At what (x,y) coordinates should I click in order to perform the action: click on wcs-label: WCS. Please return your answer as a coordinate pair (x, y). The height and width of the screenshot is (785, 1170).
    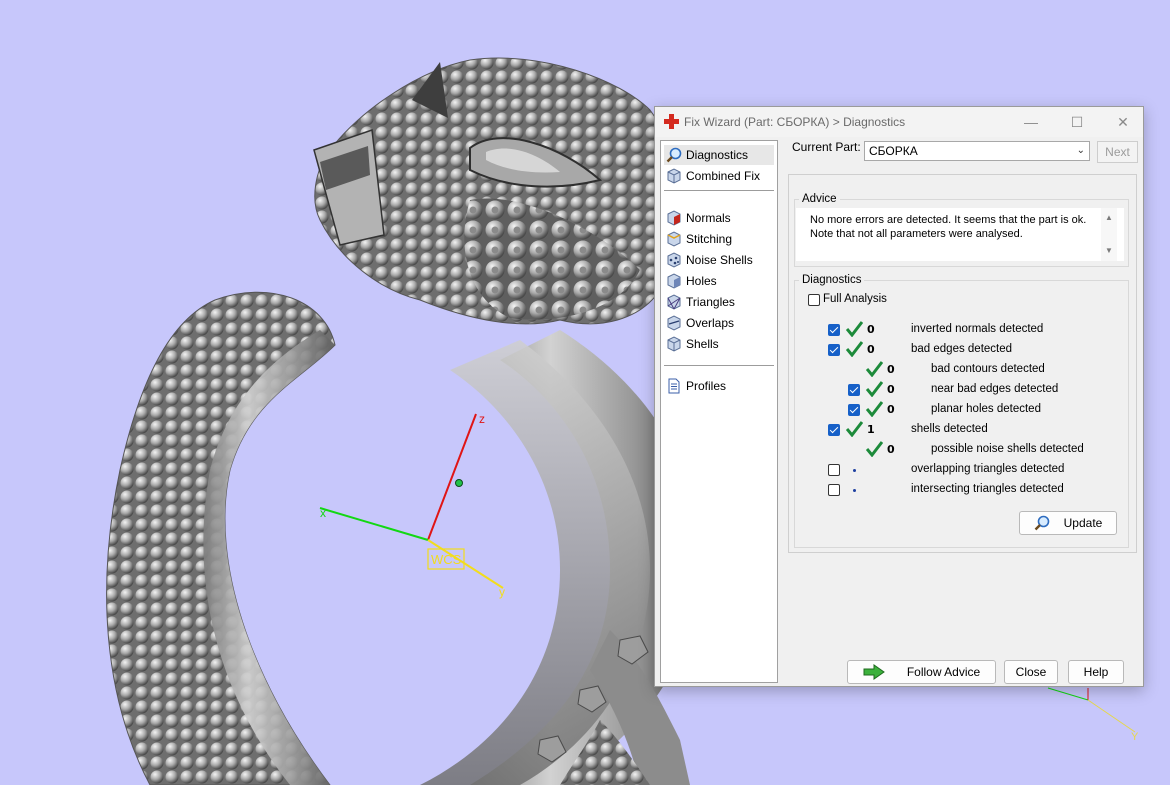
    Looking at the image, I should click on (446, 559).